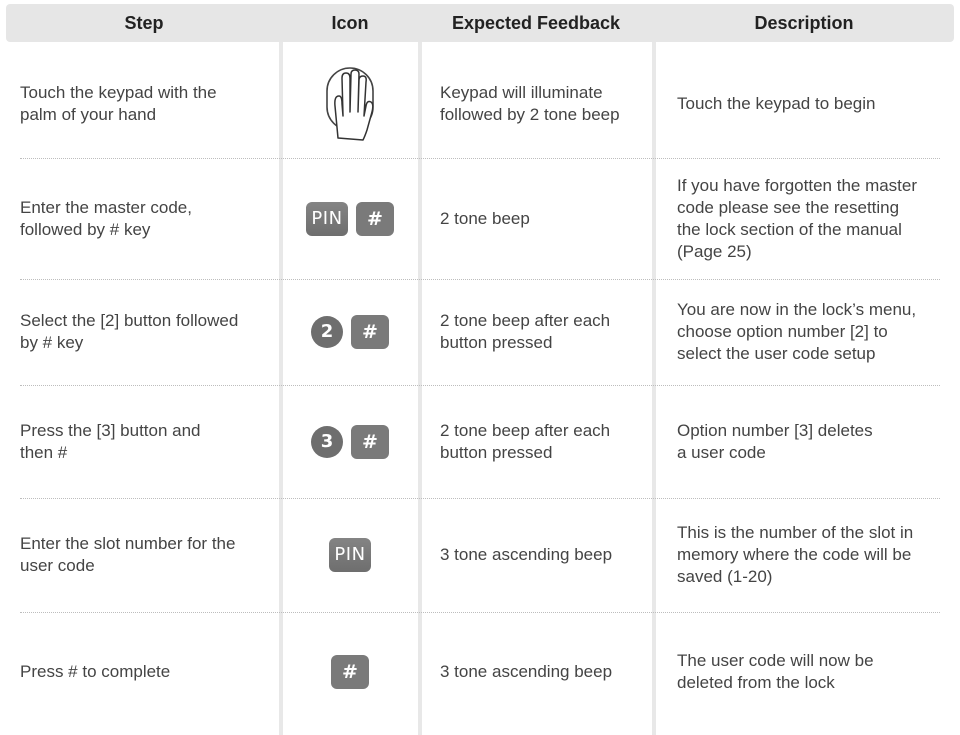 The height and width of the screenshot is (735, 960). Describe the element at coordinates (776, 103) in the screenshot. I see `description-cell: Touch the keypad to begin` at that location.